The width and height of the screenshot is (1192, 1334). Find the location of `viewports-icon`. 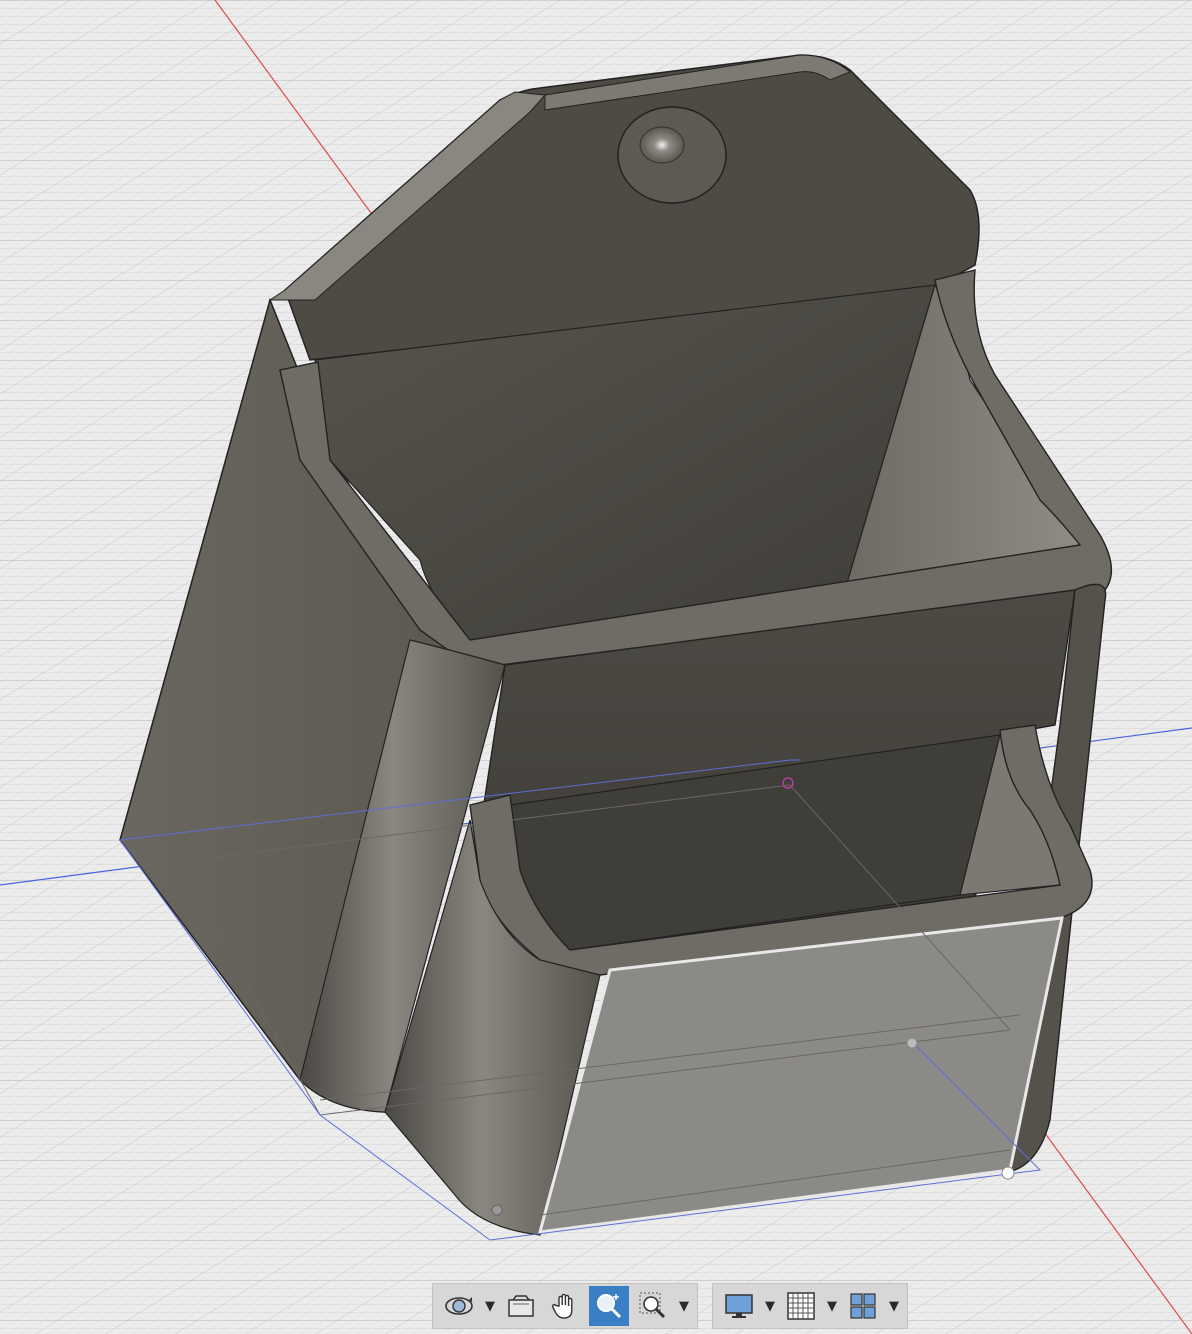

viewports-icon is located at coordinates (863, 1306).